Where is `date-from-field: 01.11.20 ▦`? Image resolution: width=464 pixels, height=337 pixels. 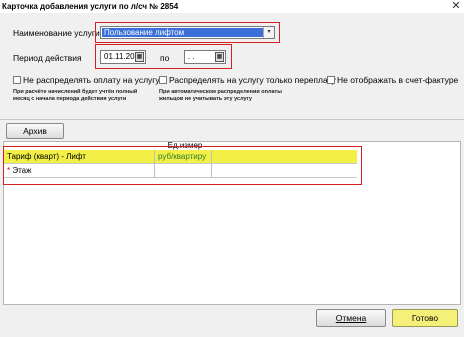
date-from-field: 01.11.20 ▦ is located at coordinates (123, 57).